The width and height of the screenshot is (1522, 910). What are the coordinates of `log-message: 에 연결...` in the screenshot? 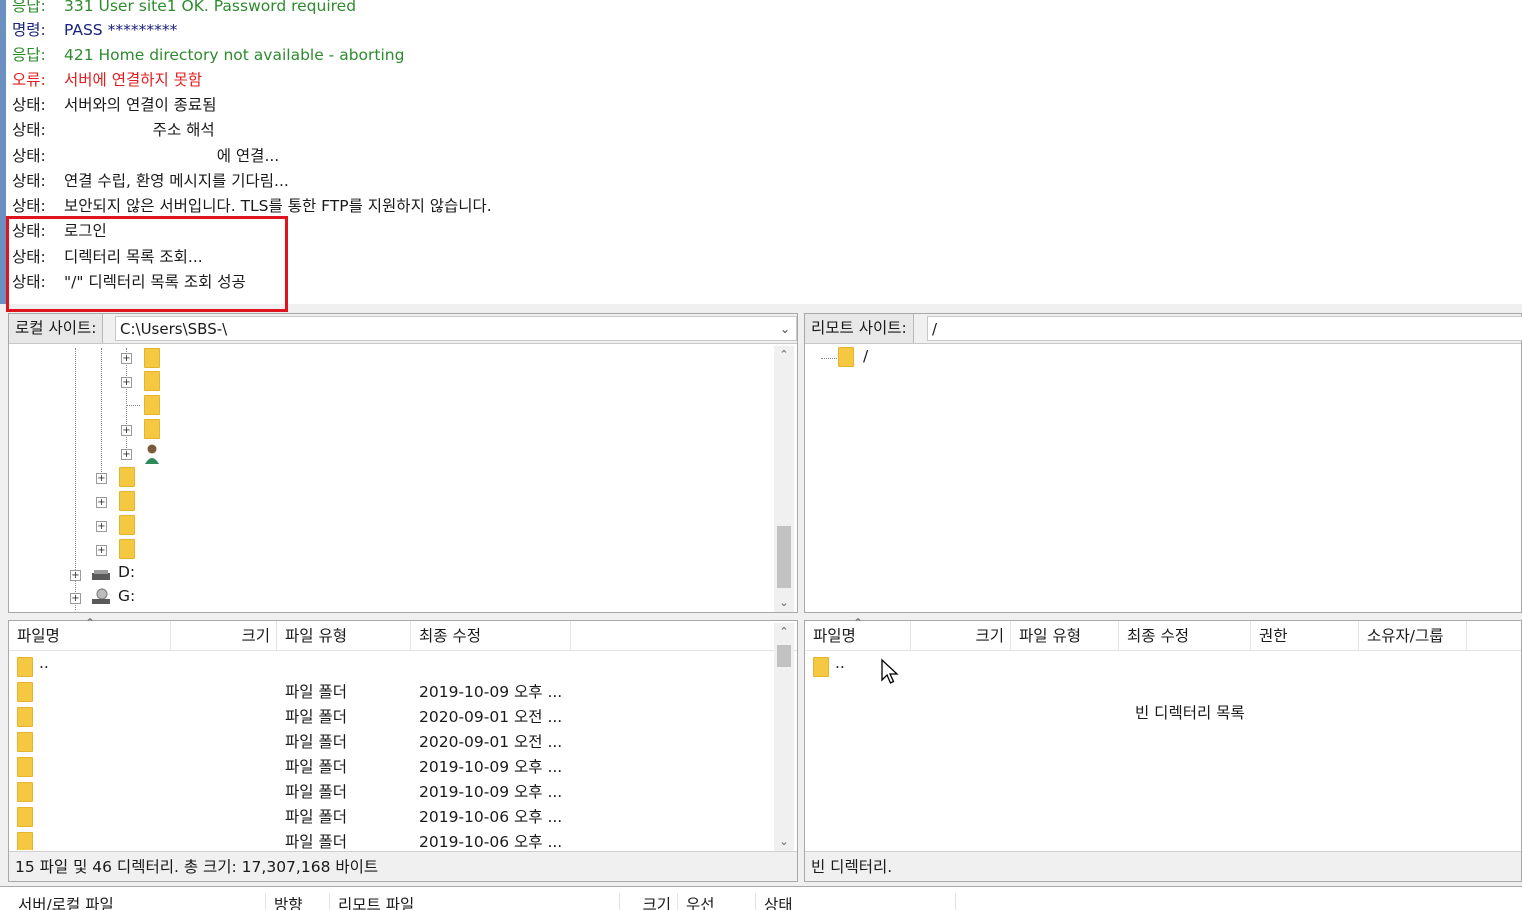 It's located at (172, 156).